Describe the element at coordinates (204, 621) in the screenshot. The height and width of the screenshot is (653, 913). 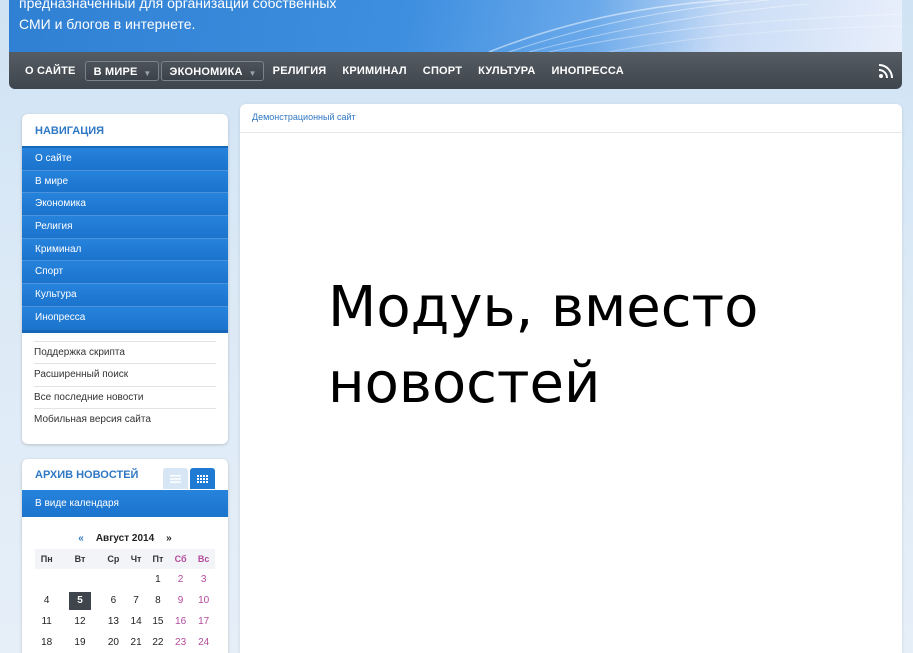
I see `calendar-day: 17` at that location.